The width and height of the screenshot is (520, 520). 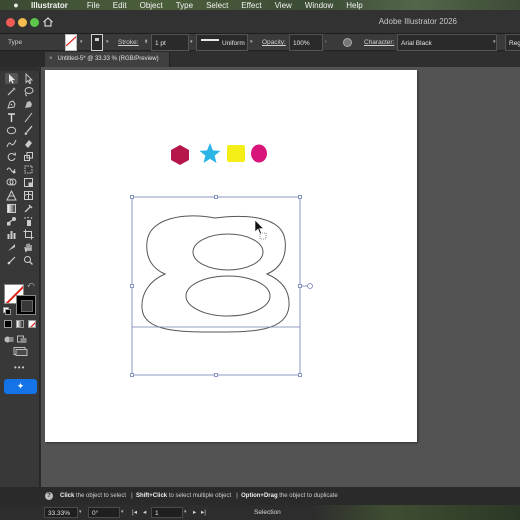 I want to click on previous-artboard-icon: ◂, so click(x=144, y=512).